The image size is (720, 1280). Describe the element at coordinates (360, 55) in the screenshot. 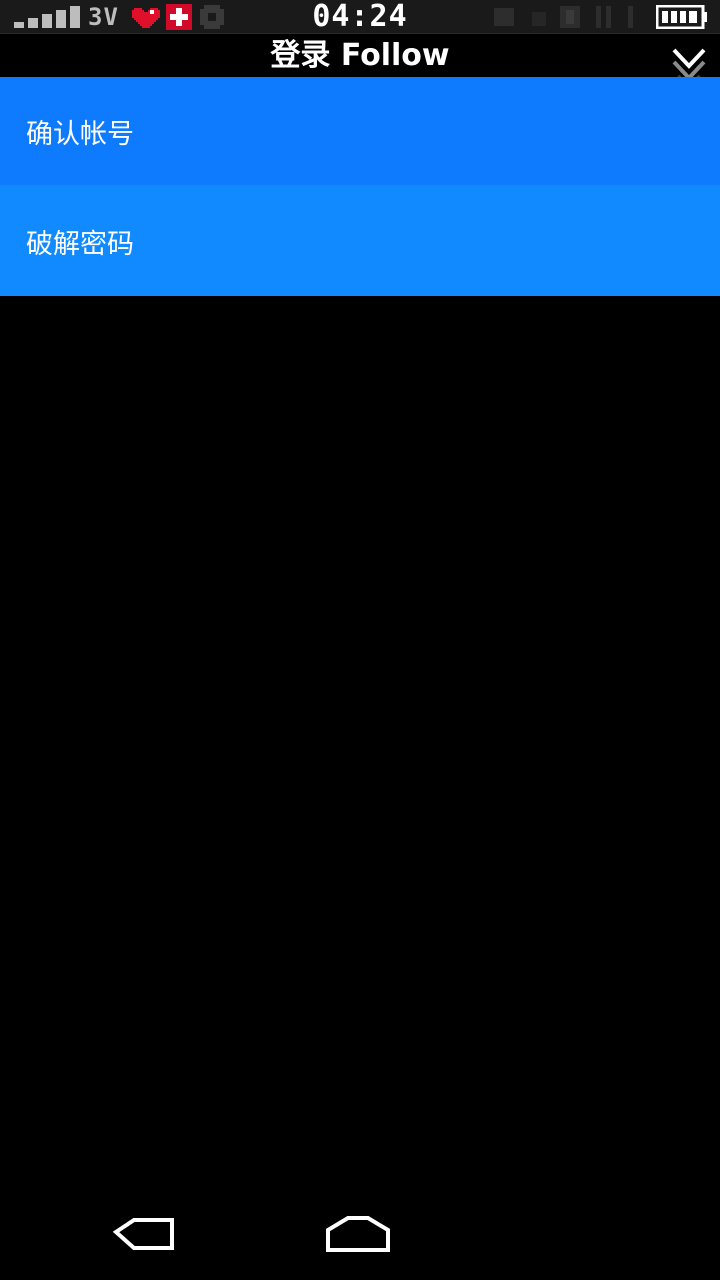

I see `page-title: 登录 Follow` at that location.